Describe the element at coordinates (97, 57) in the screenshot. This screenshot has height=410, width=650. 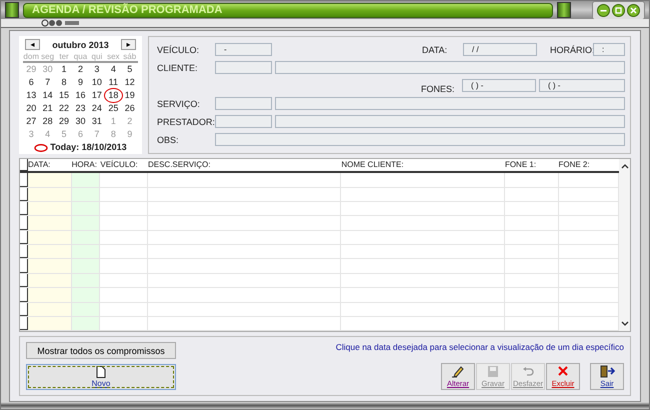
I see `weekday-label: qui` at that location.